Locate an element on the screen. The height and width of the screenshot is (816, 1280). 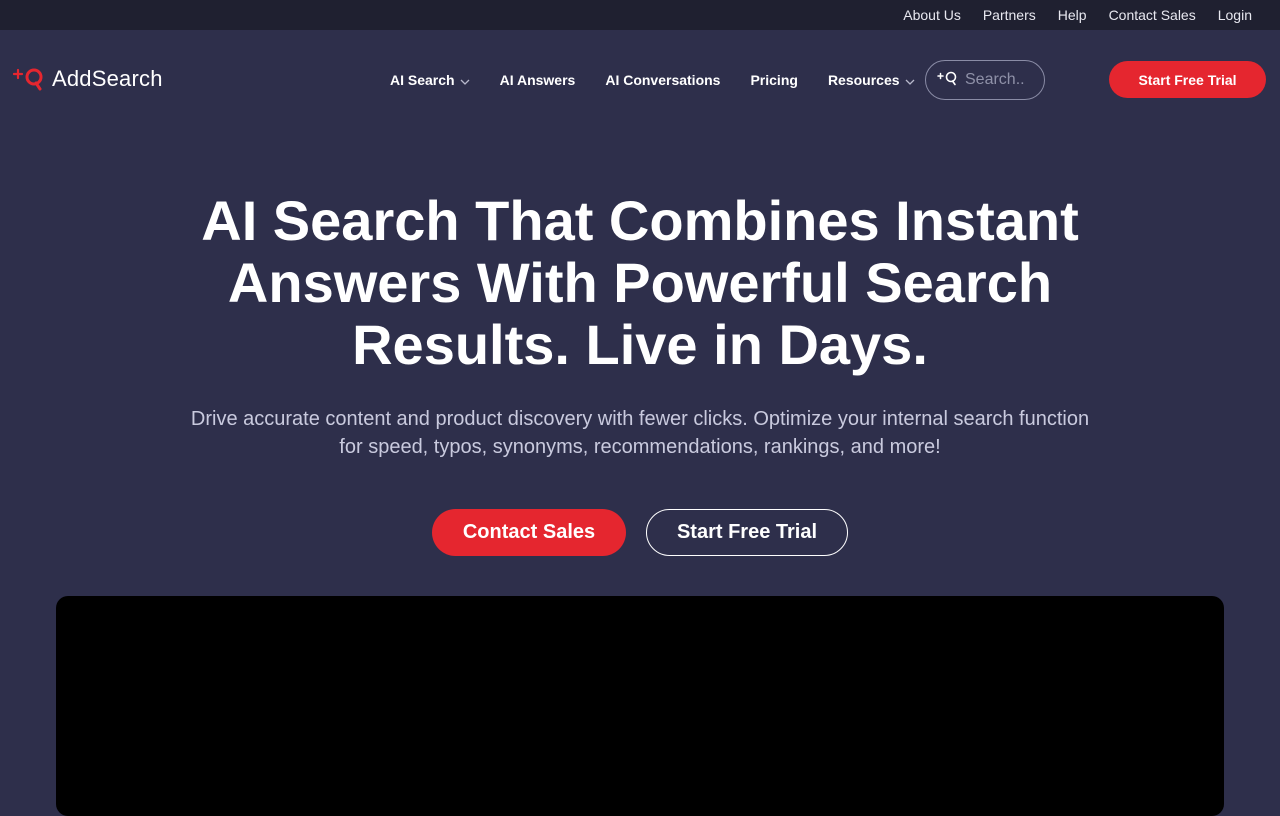
header-start-free-trial-button: Start Free Trial is located at coordinates (1187, 79).